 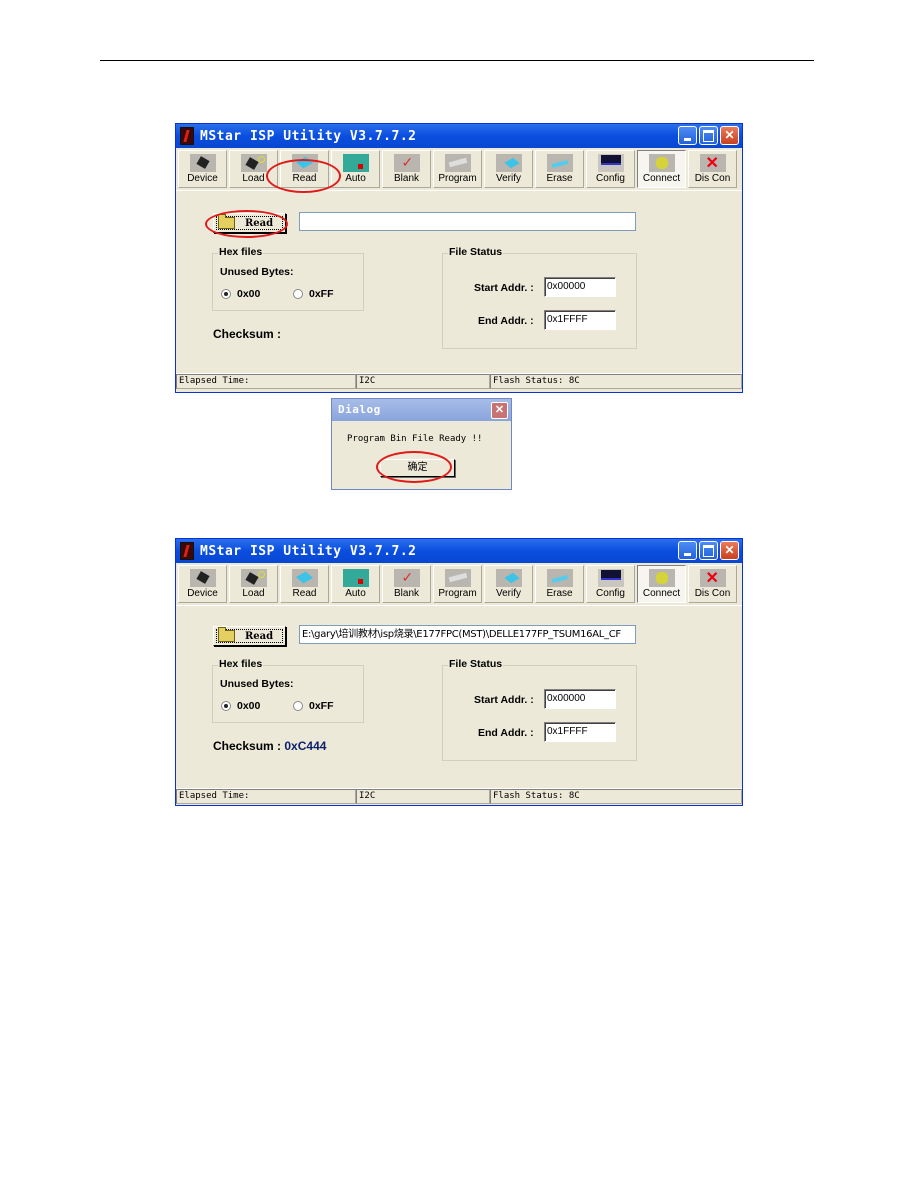 I want to click on minimize-icon, so click(x=687, y=554).